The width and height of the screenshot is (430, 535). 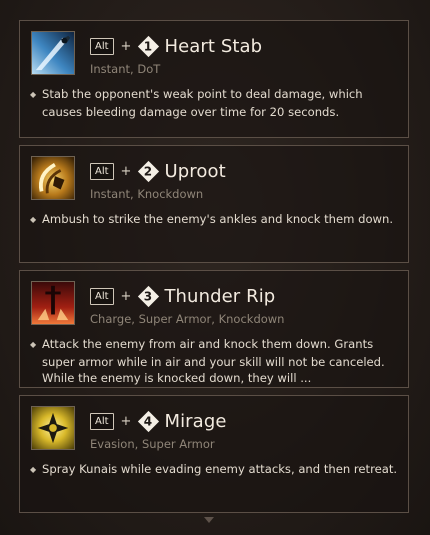 I want to click on skill-name: Mirage, so click(x=195, y=421).